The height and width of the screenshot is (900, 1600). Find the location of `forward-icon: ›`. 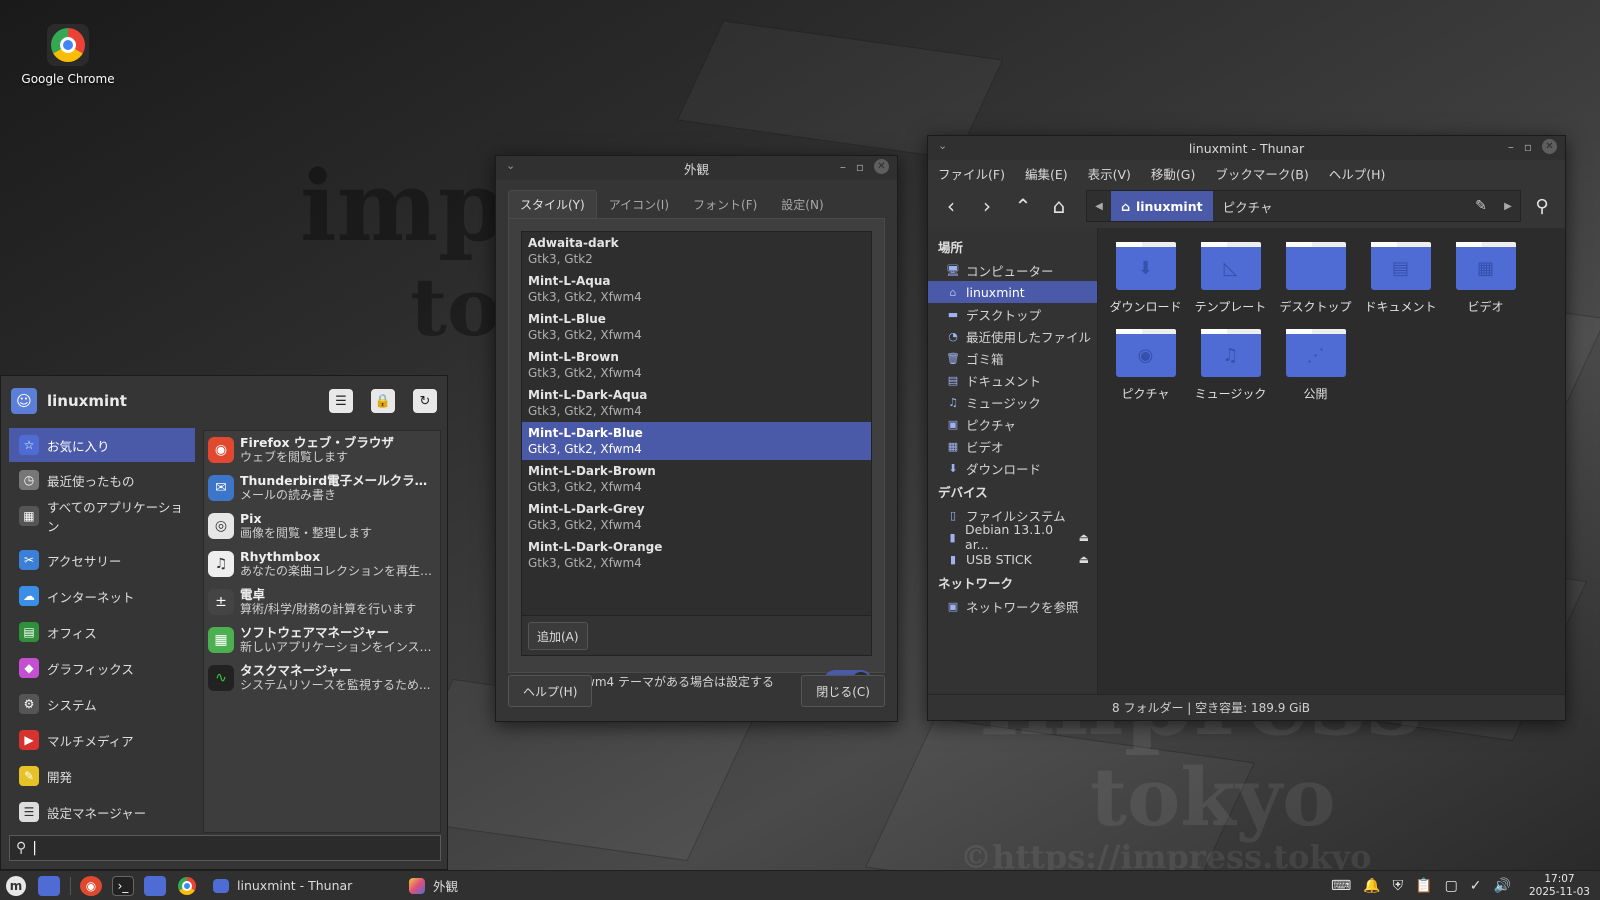

forward-icon: › is located at coordinates (987, 206).